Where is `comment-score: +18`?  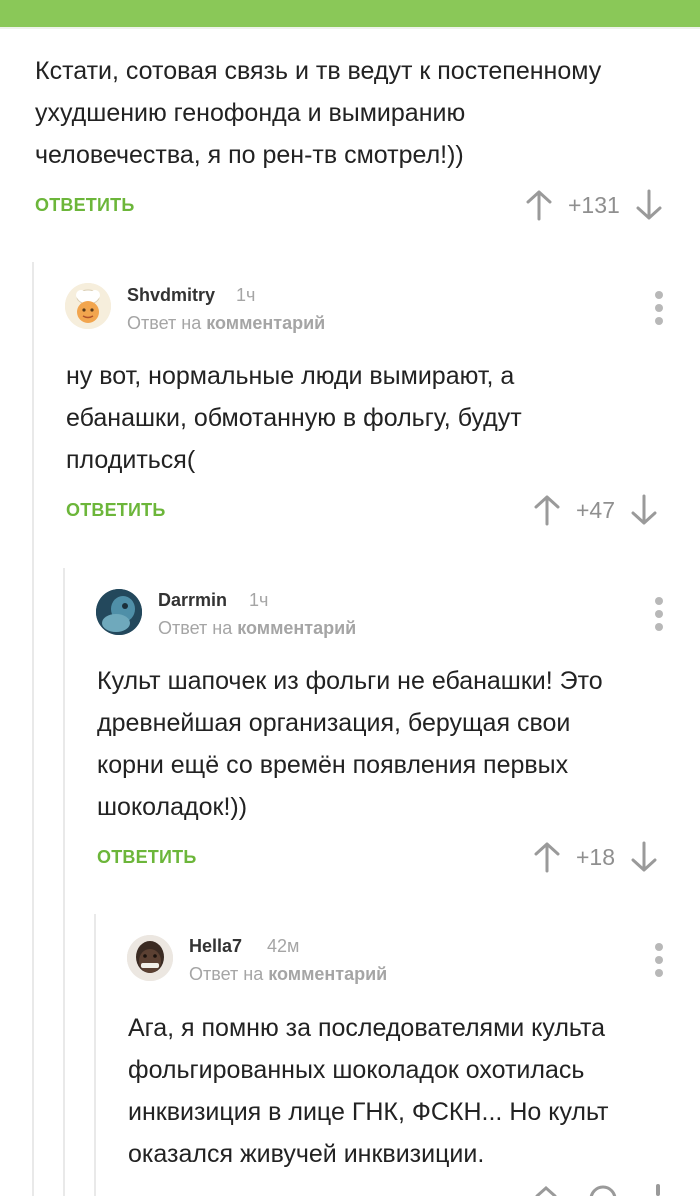 comment-score: +18 is located at coordinates (596, 856).